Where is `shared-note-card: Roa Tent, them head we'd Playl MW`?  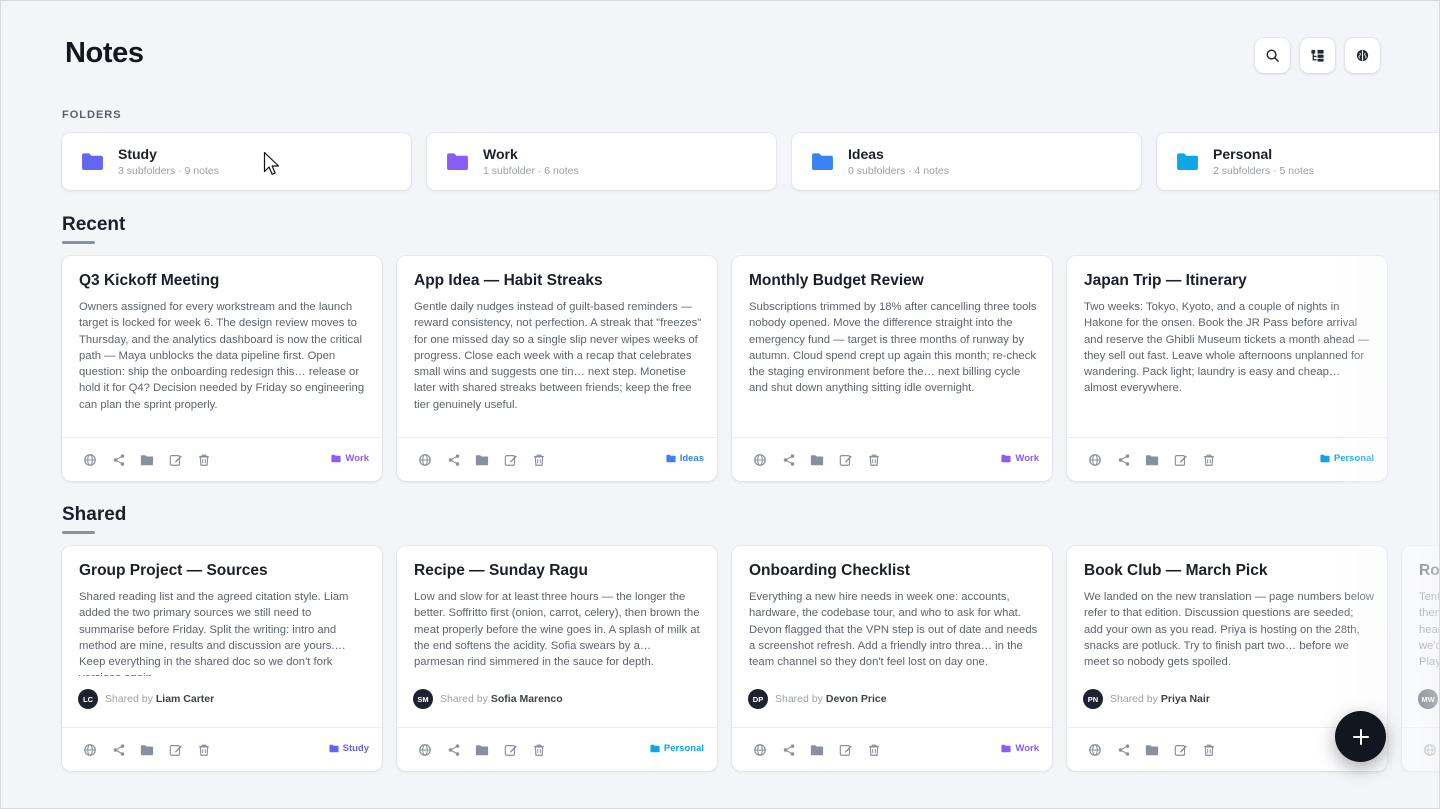 shared-note-card: Roa Tent, them head we'd Playl MW is located at coordinates (1421, 658).